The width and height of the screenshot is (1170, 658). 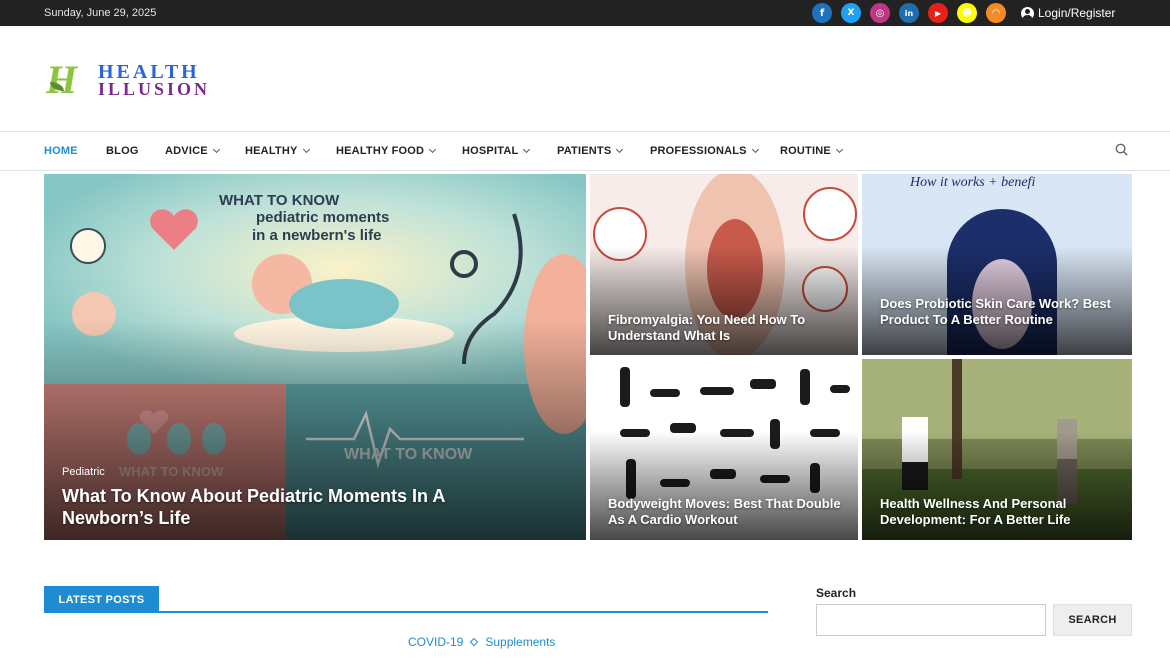 I want to click on nav-item-healthy: HEALTHY, so click(x=277, y=151).